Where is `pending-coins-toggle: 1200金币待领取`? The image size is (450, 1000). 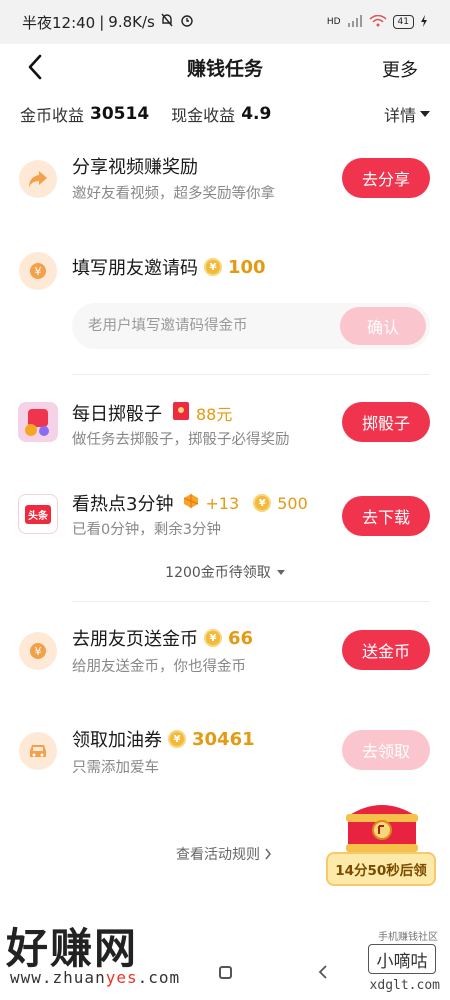
pending-coins-toggle: 1200金币待领取 is located at coordinates (225, 572).